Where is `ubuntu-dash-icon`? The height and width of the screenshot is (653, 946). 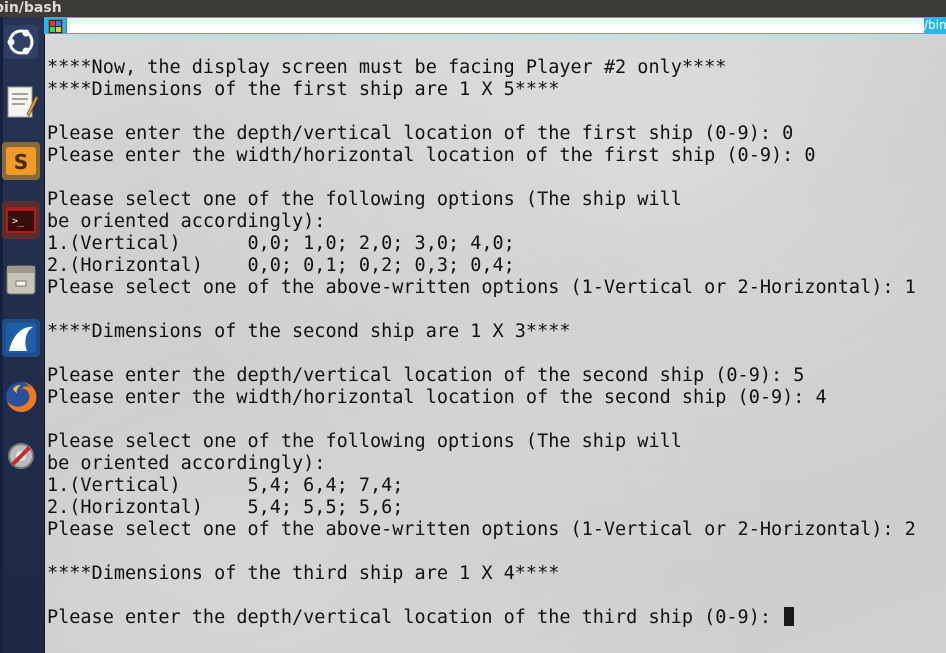 ubuntu-dash-icon is located at coordinates (21, 42).